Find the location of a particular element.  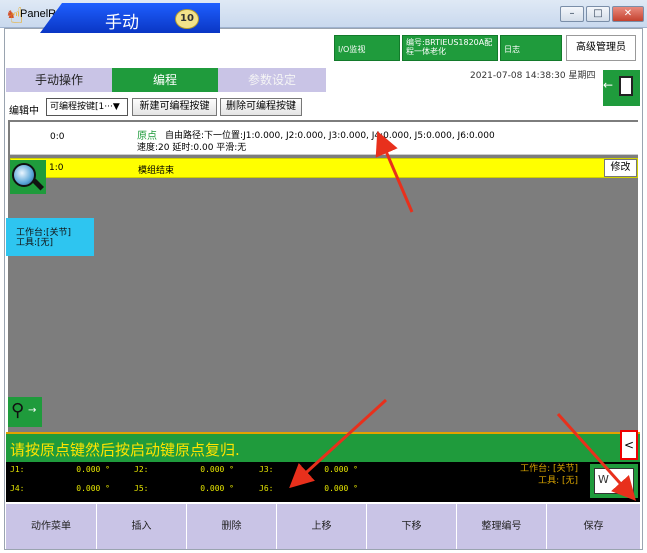

row-index: 0:0 is located at coordinates (57, 137).